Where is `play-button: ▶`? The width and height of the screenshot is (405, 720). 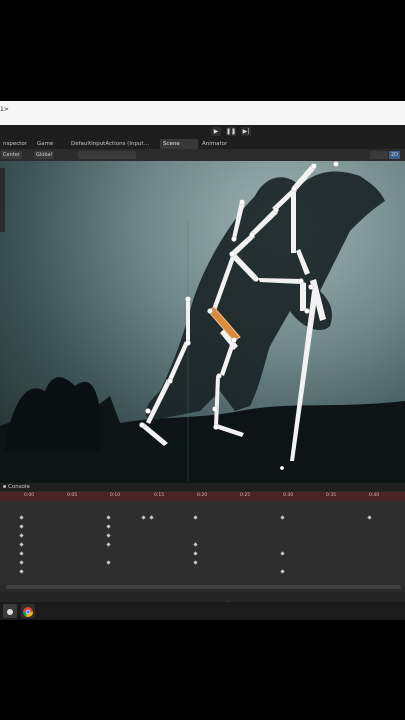 play-button: ▶ is located at coordinates (216, 131).